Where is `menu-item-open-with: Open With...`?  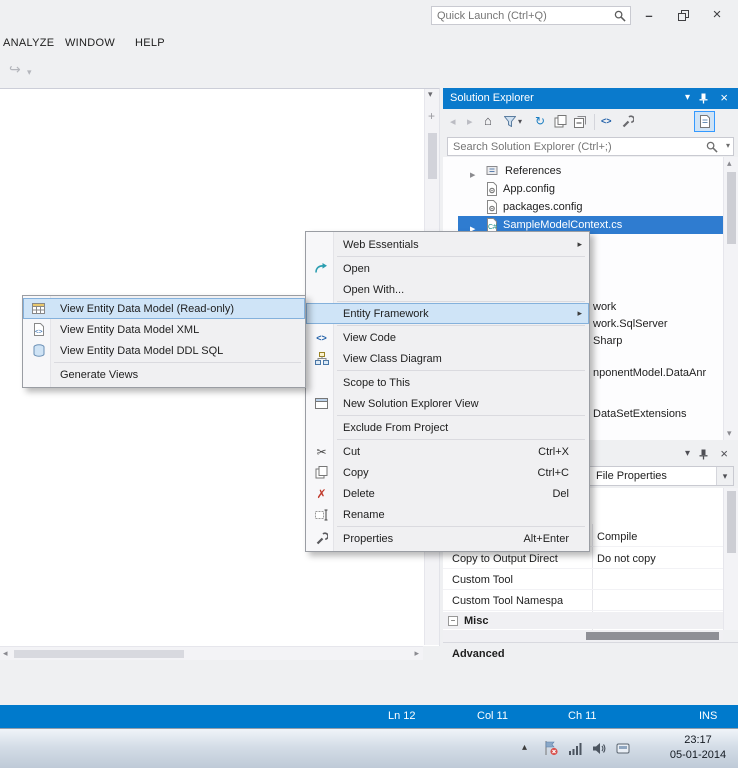 menu-item-open-with: Open With... is located at coordinates (447, 289).